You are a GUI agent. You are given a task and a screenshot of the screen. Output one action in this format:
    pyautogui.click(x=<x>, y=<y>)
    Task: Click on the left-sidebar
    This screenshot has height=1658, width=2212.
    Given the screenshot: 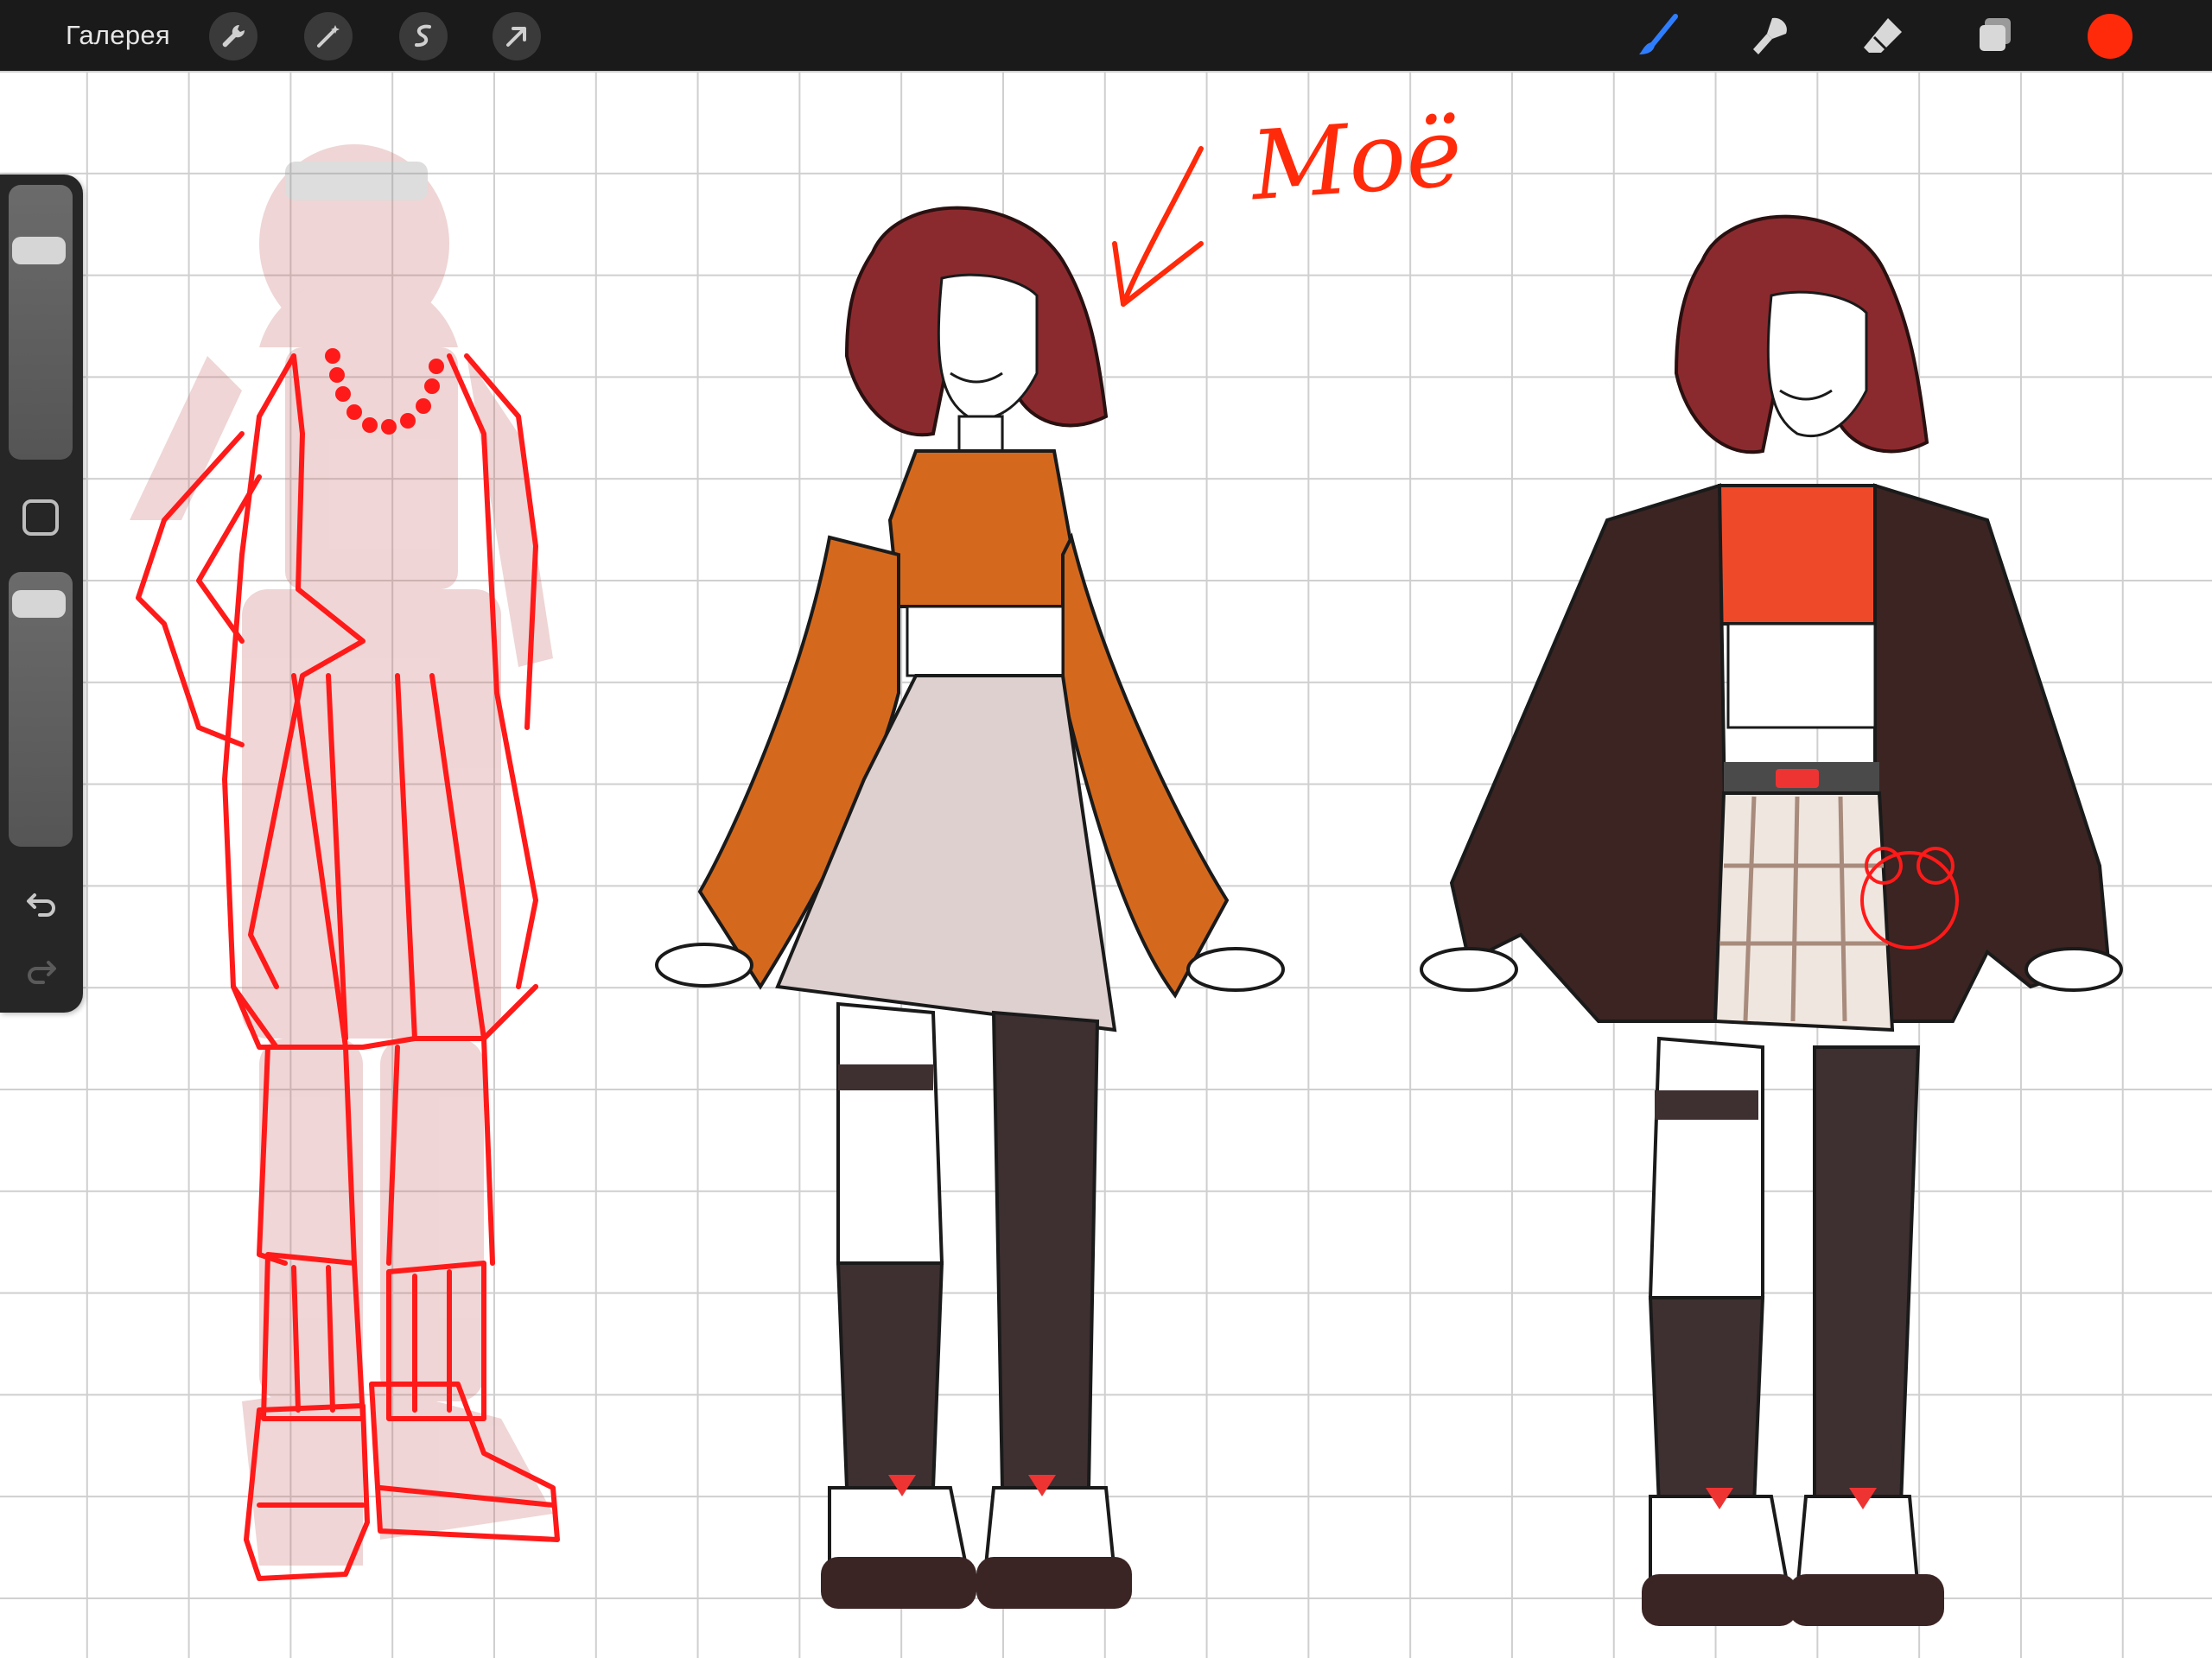 What is the action you would take?
    pyautogui.click(x=41, y=594)
    